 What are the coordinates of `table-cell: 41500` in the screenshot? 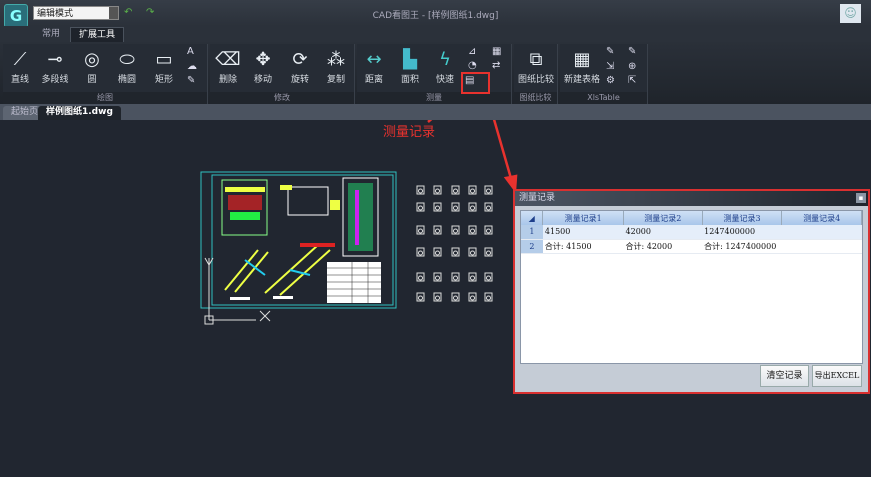 It's located at (583, 232).